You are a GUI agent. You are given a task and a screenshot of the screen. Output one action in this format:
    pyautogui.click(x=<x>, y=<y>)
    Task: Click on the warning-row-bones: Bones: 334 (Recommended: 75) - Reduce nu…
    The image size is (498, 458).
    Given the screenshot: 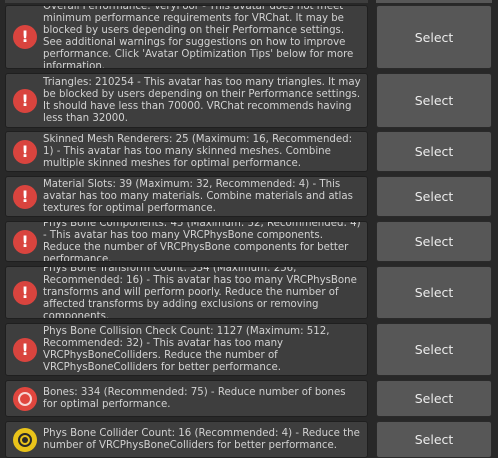 What is the action you would take?
    pyautogui.click(x=249, y=398)
    